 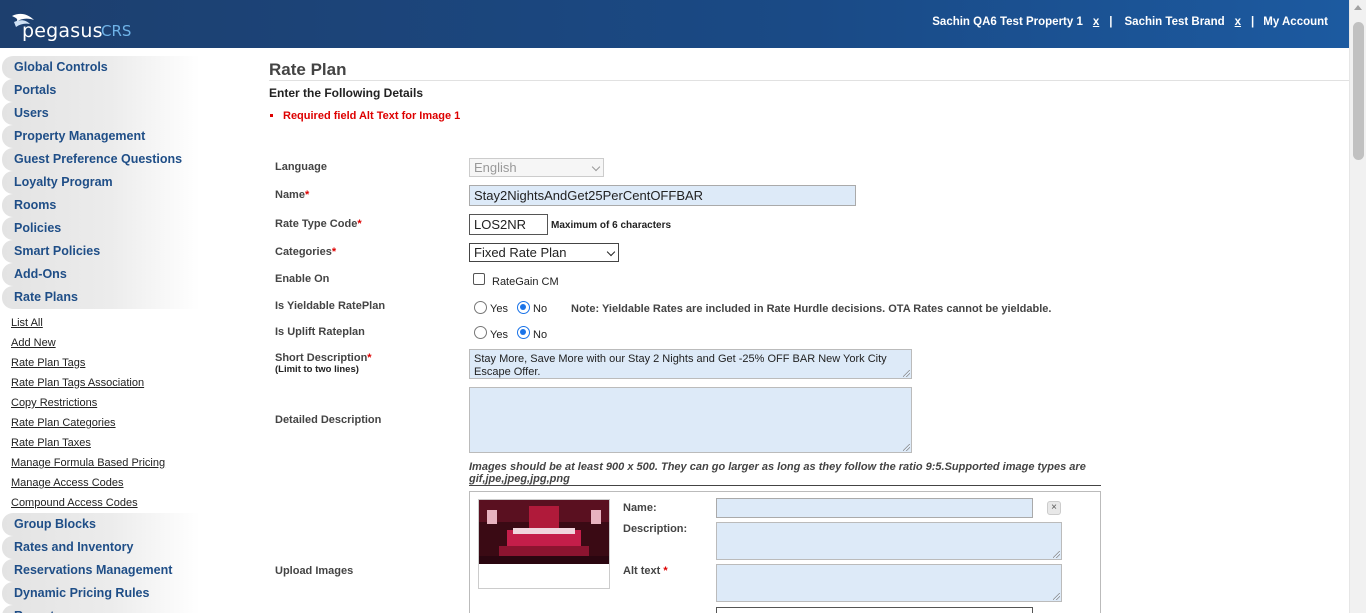 What do you see at coordinates (330, 306) in the screenshot?
I see `yieldable-label: Is Yieldable RatePlan` at bounding box center [330, 306].